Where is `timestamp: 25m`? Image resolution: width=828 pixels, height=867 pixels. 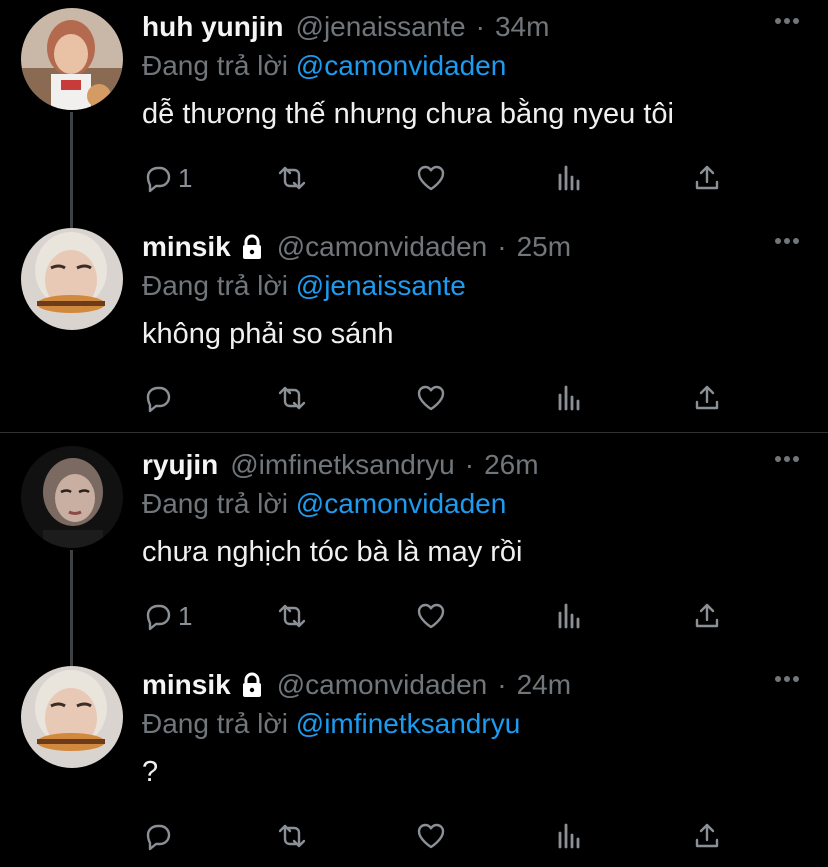
timestamp: 25m is located at coordinates (544, 247).